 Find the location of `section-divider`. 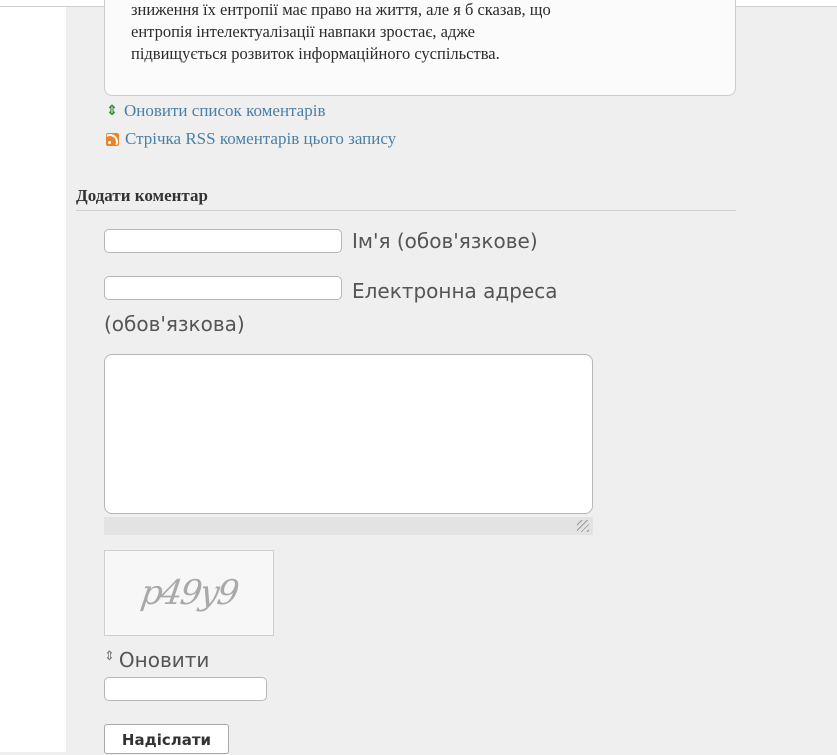

section-divider is located at coordinates (406, 210).